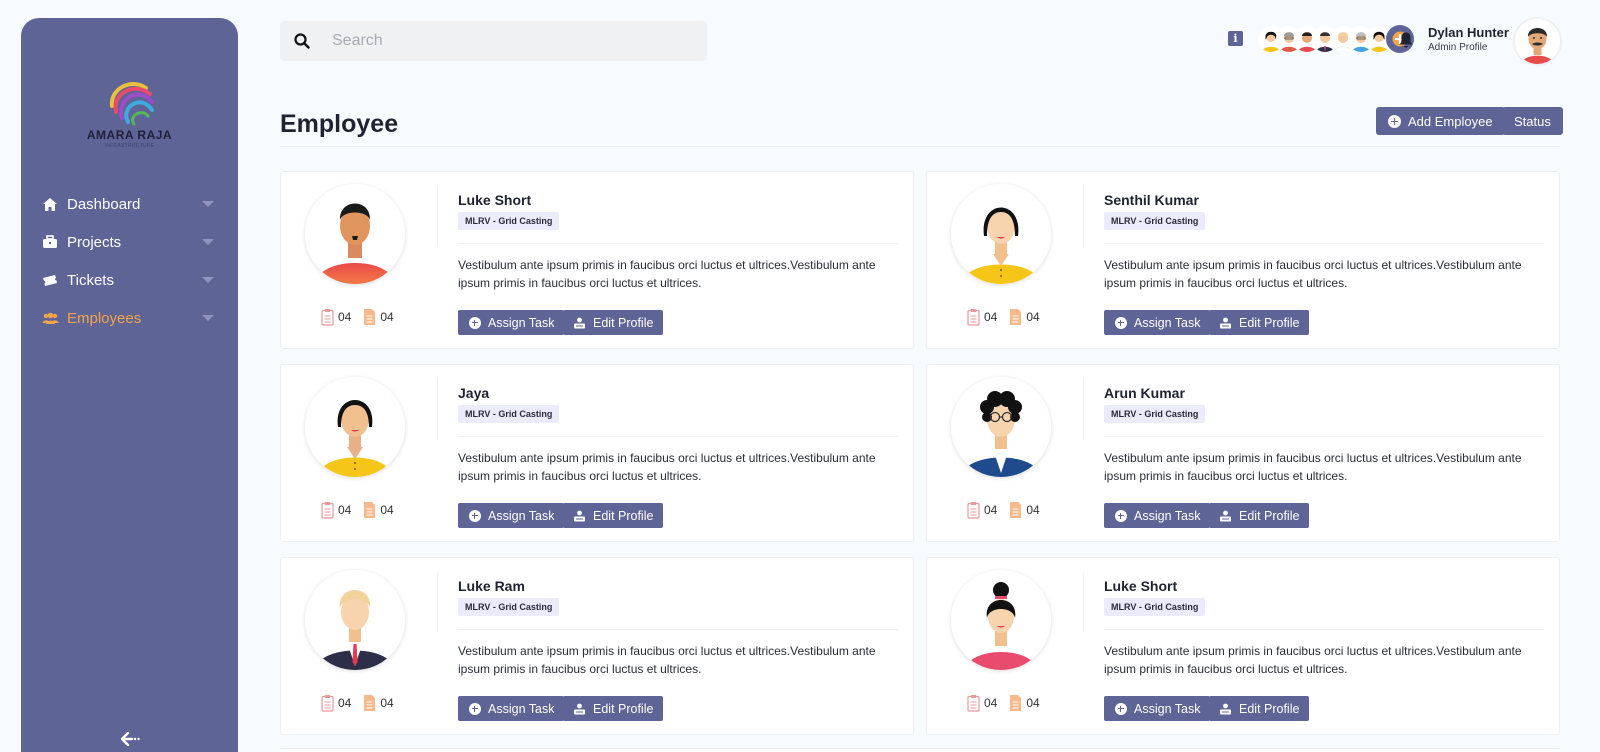 The height and width of the screenshot is (752, 1600). I want to click on sidebar-item-employees: Employees, so click(129, 318).